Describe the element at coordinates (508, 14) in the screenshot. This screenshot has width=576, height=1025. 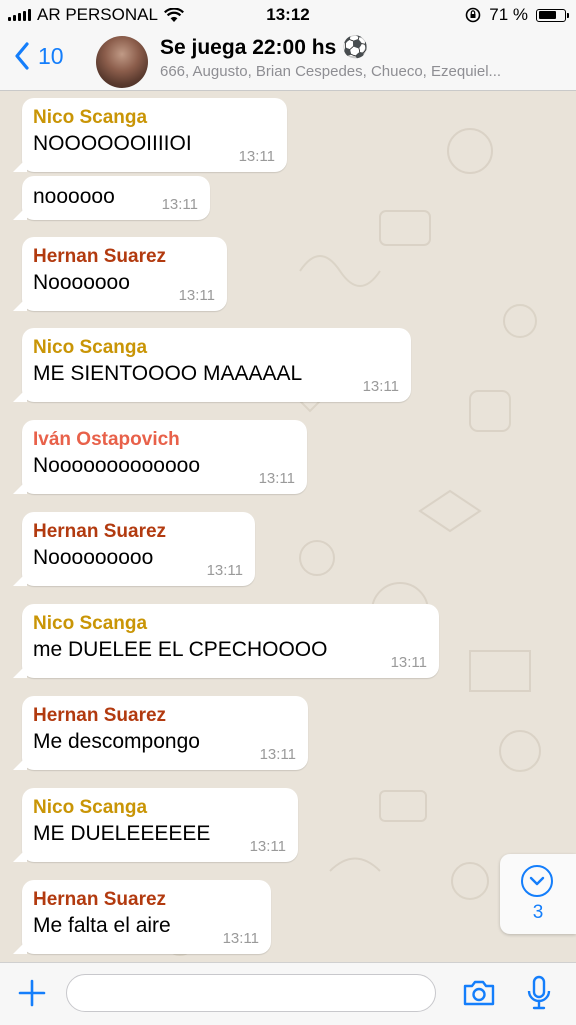
I see `battery-label: 71 %` at that location.